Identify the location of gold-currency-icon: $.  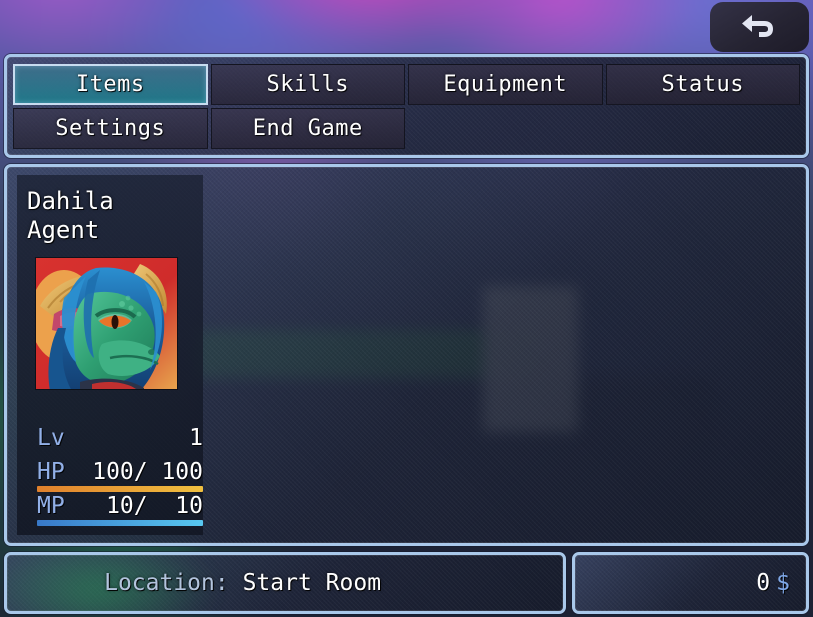
(783, 583).